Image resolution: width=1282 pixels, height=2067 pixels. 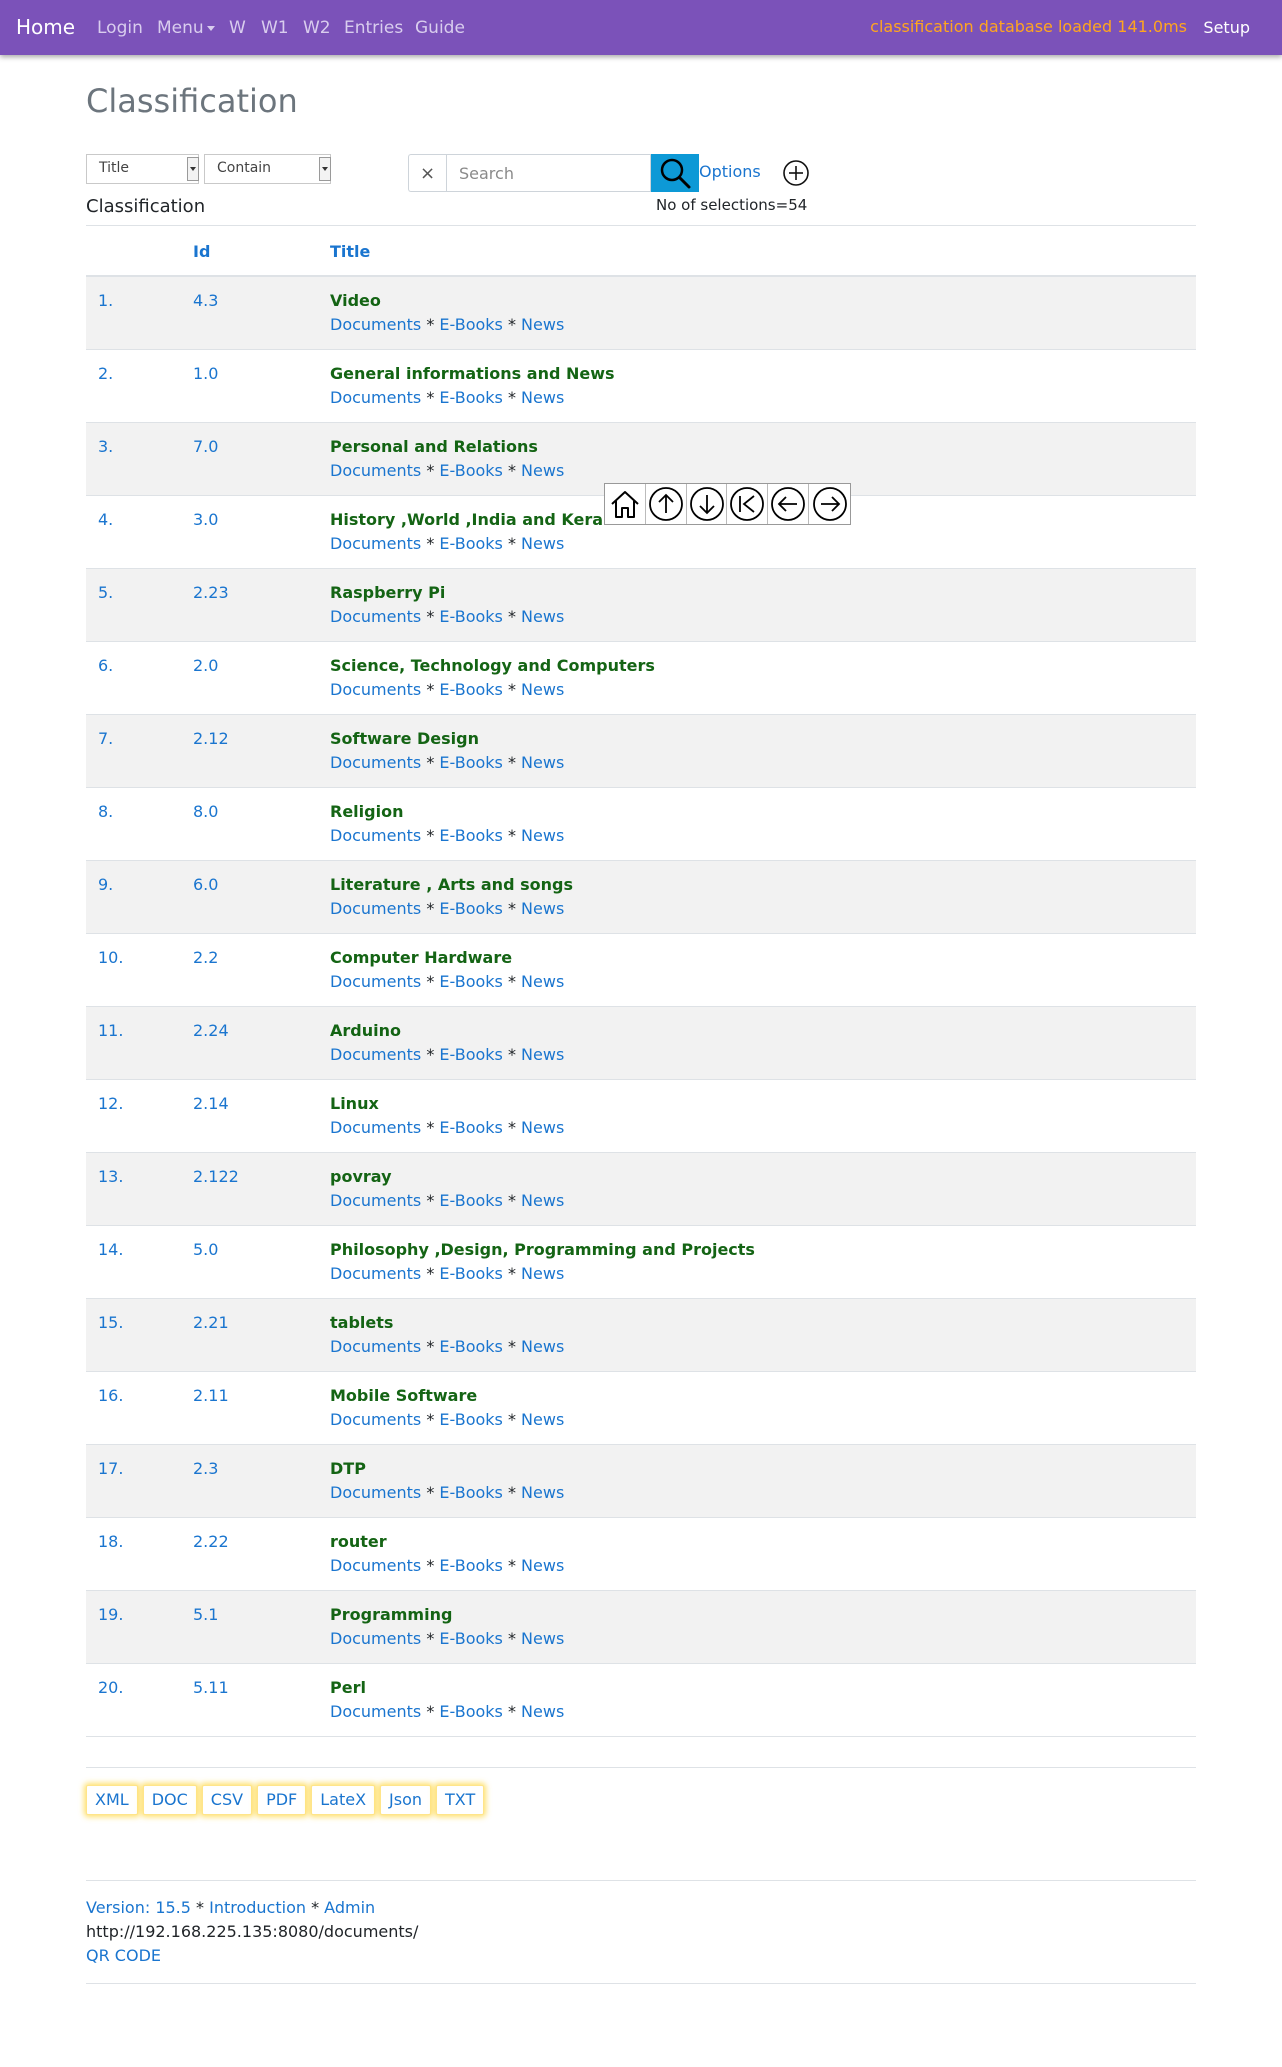 I want to click on row-title: Mobile Software, so click(x=403, y=1395).